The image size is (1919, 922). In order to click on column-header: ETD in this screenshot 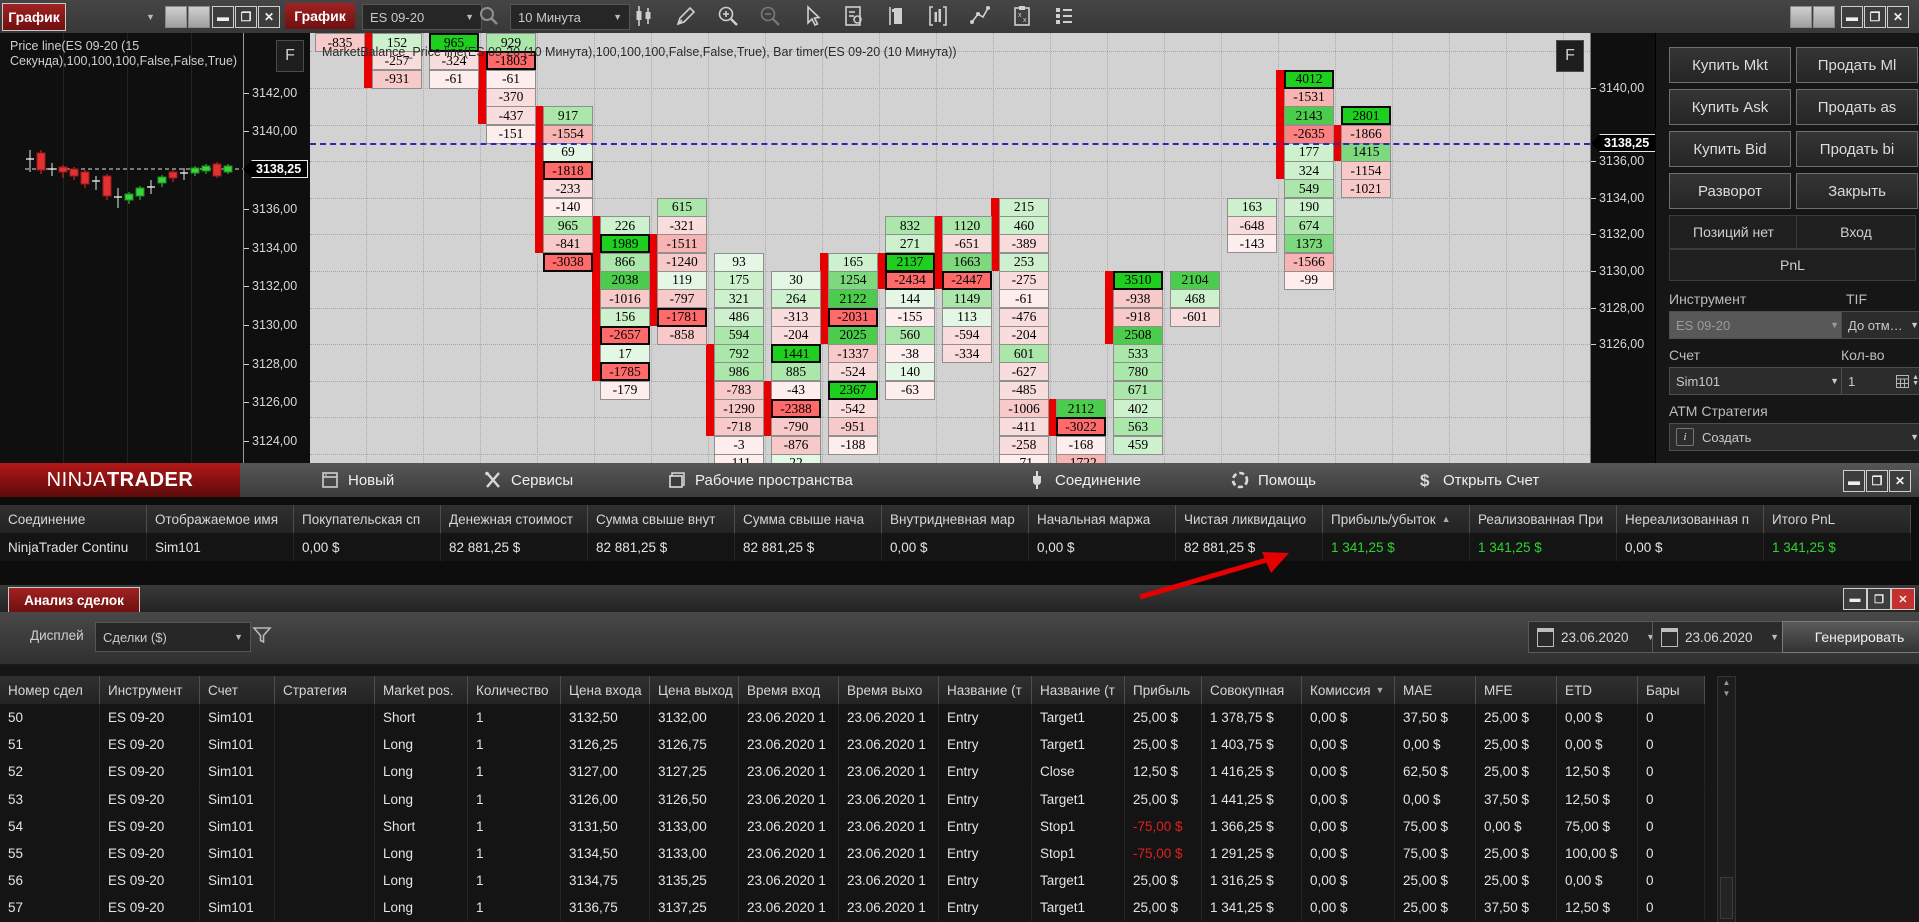, I will do `click(1597, 690)`.